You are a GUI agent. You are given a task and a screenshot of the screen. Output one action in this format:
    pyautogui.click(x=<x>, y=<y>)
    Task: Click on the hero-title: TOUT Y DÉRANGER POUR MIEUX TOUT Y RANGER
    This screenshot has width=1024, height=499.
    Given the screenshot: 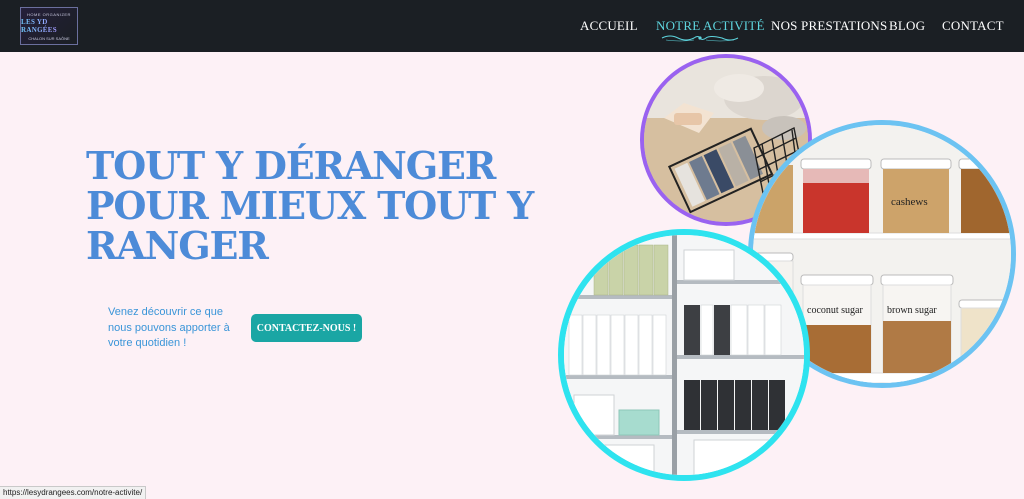 What is the action you would take?
    pyautogui.click(x=310, y=205)
    